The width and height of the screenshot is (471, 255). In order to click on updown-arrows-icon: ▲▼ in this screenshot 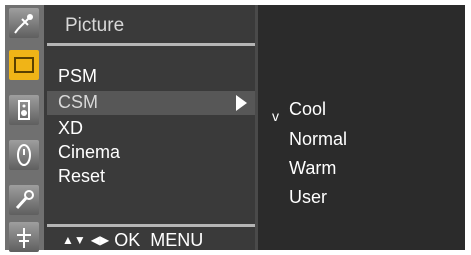, I will do `click(74, 240)`.